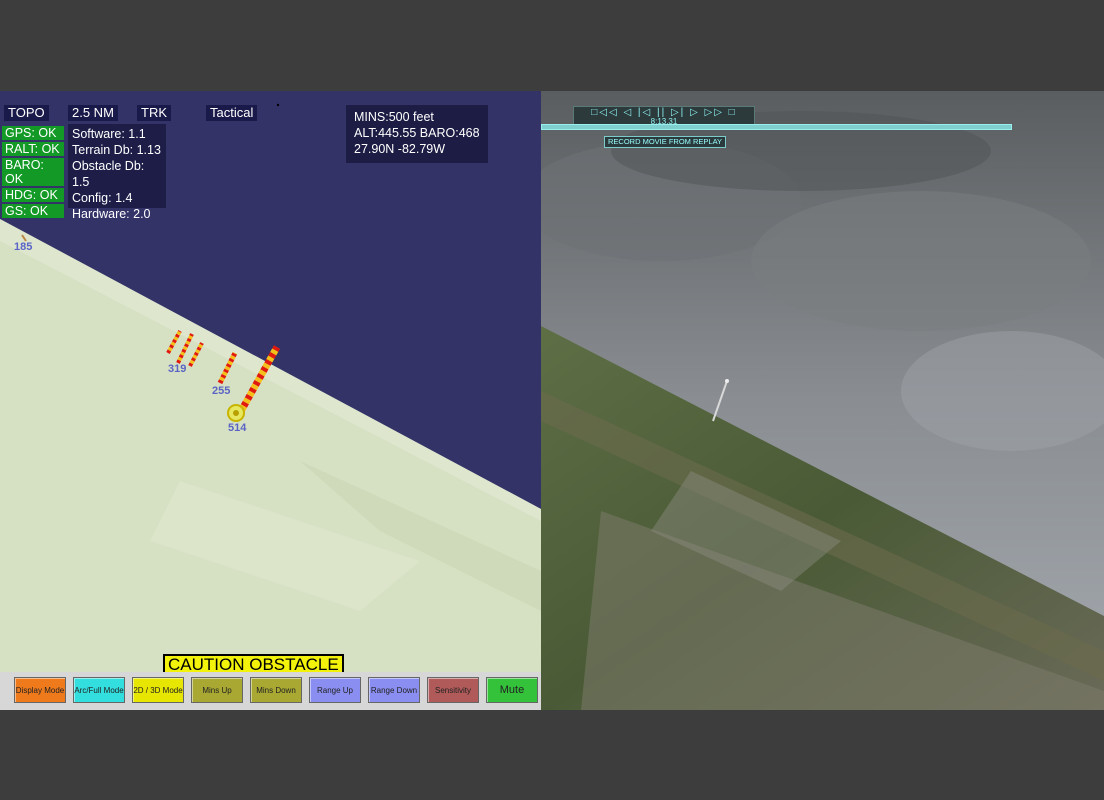 Image resolution: width=1104 pixels, height=800 pixels. What do you see at coordinates (33, 211) in the screenshot?
I see `status-gs: GS: OK` at bounding box center [33, 211].